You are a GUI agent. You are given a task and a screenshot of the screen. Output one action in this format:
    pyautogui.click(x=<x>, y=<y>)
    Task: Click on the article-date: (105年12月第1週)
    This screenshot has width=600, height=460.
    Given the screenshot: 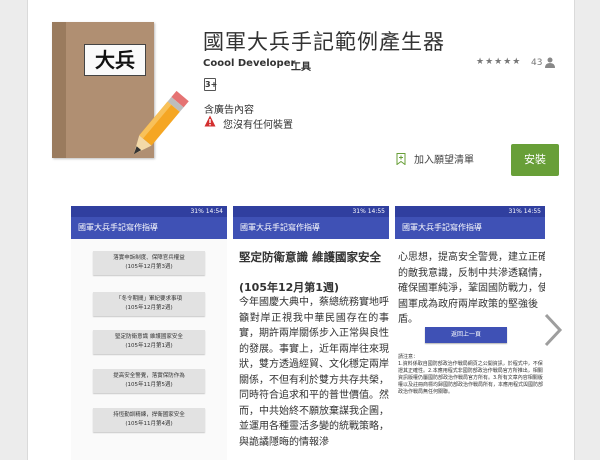 What is the action you would take?
    pyautogui.click(x=289, y=287)
    